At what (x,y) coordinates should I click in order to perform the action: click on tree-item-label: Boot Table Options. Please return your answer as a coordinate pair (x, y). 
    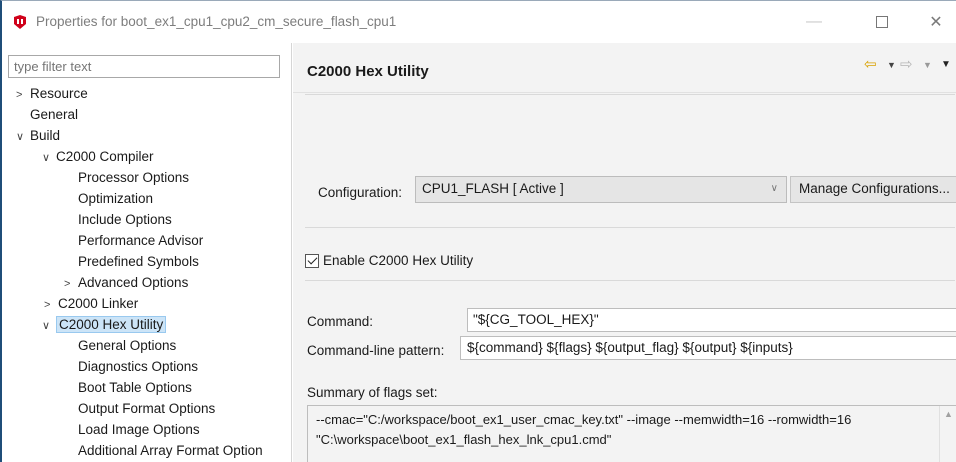
    Looking at the image, I should click on (135, 387).